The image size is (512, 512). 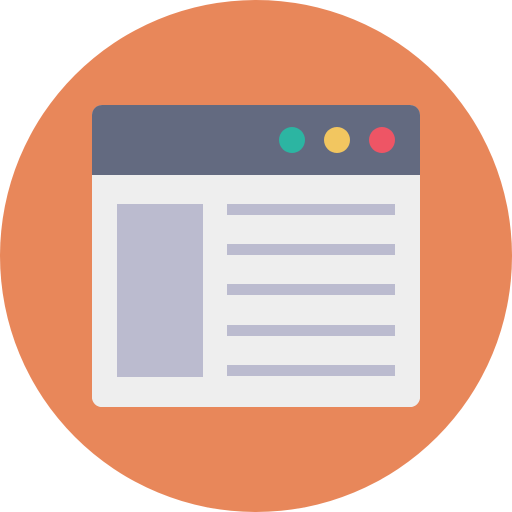 What do you see at coordinates (337, 140) in the screenshot?
I see `yellow-dot-icon` at bounding box center [337, 140].